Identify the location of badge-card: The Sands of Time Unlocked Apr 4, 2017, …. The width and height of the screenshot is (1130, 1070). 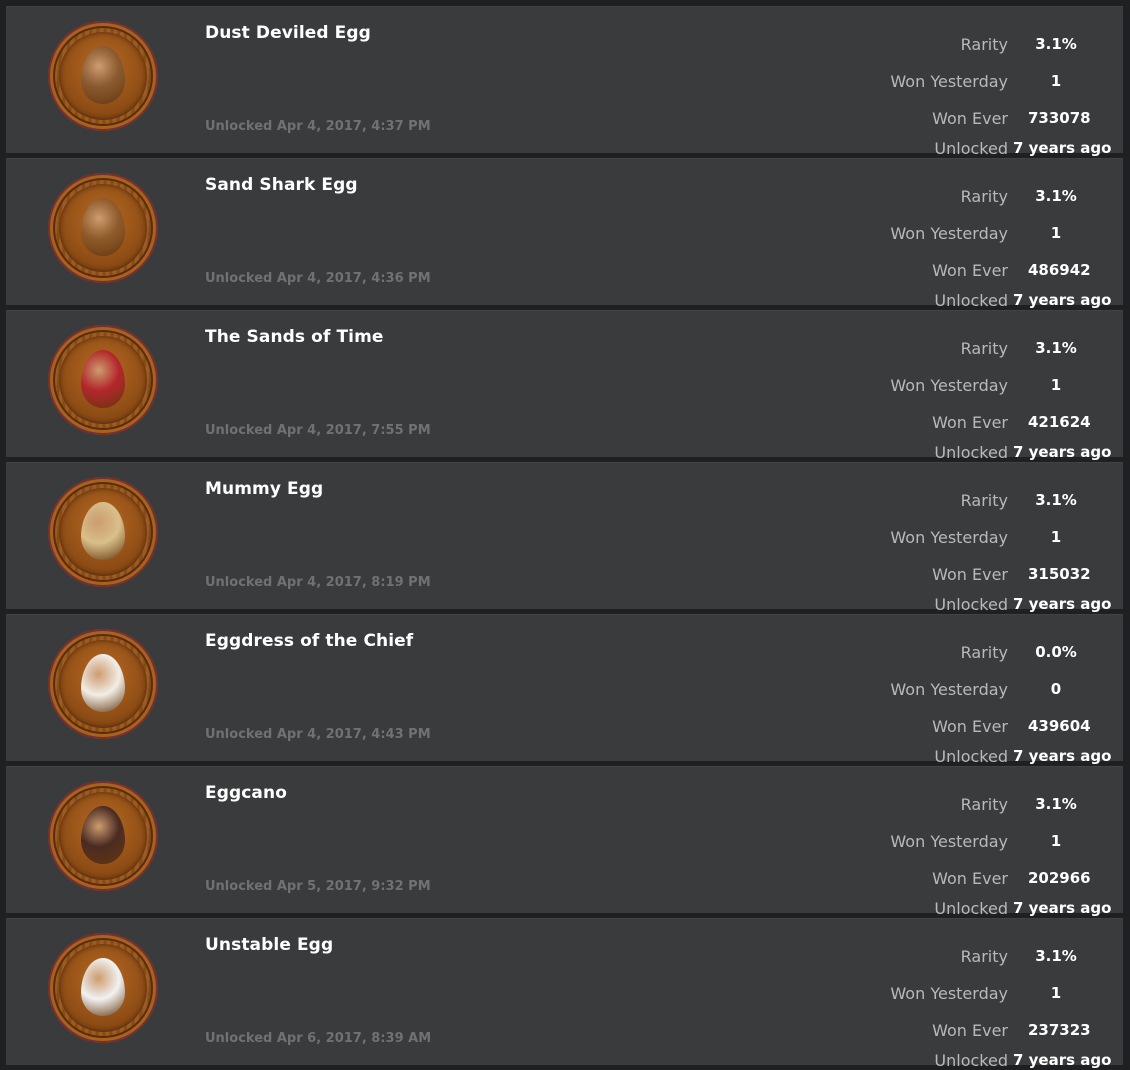
(564, 386).